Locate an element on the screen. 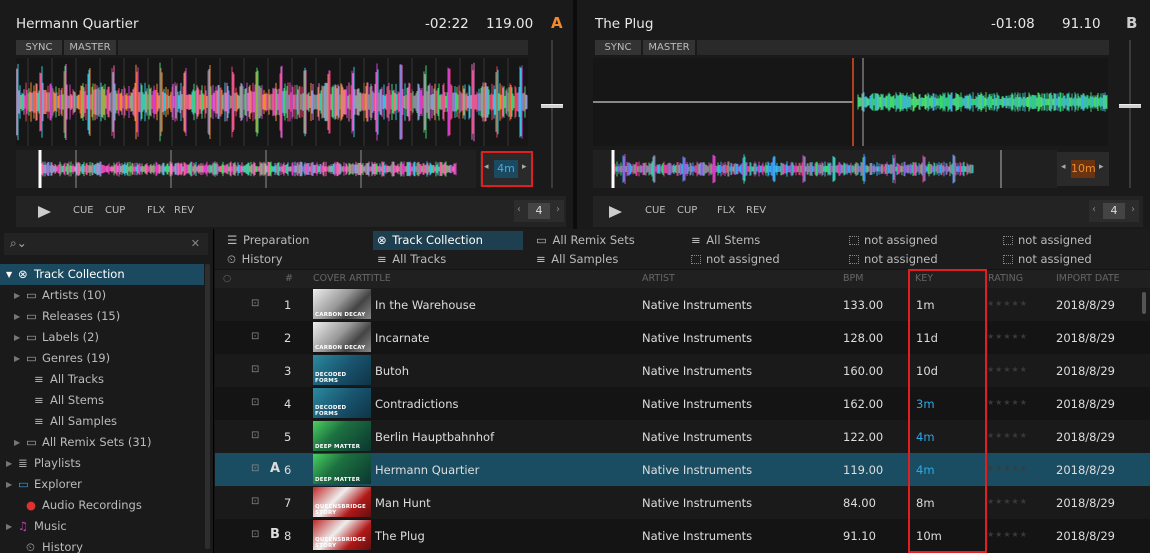  deck-a-tempo-fader-knob is located at coordinates (552, 106).